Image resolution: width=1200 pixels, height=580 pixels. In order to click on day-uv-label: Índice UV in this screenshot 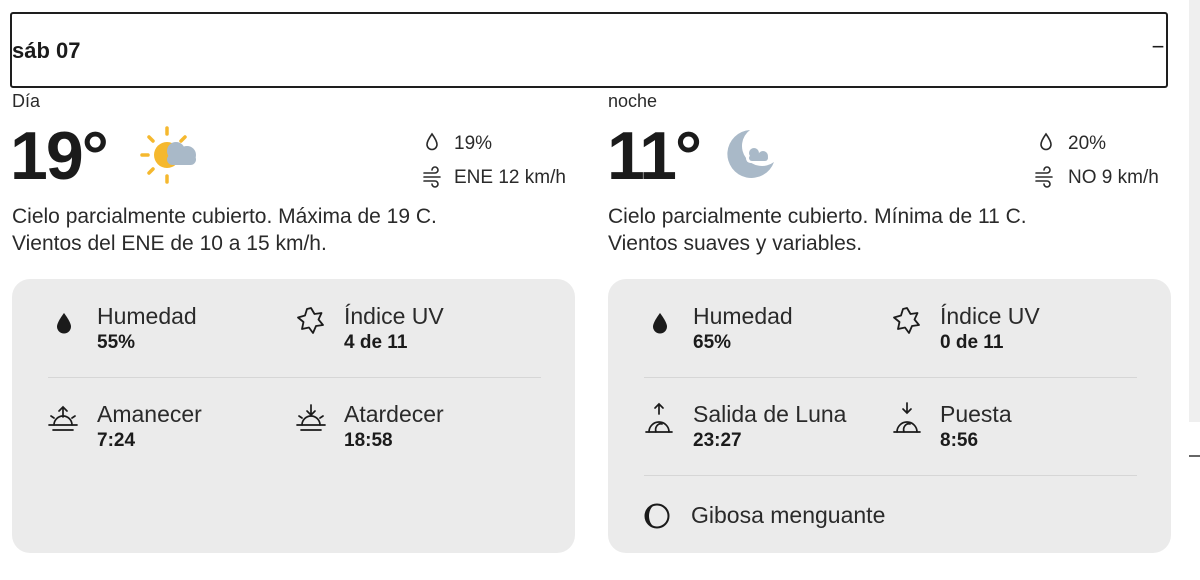, I will do `click(394, 316)`.